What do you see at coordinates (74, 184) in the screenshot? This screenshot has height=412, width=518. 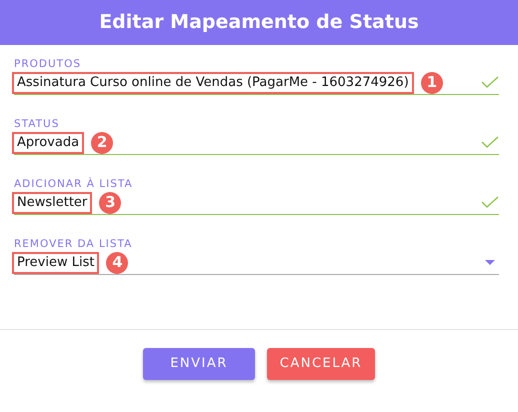 I see `field-label: ADICIONAR À LISTA` at bounding box center [74, 184].